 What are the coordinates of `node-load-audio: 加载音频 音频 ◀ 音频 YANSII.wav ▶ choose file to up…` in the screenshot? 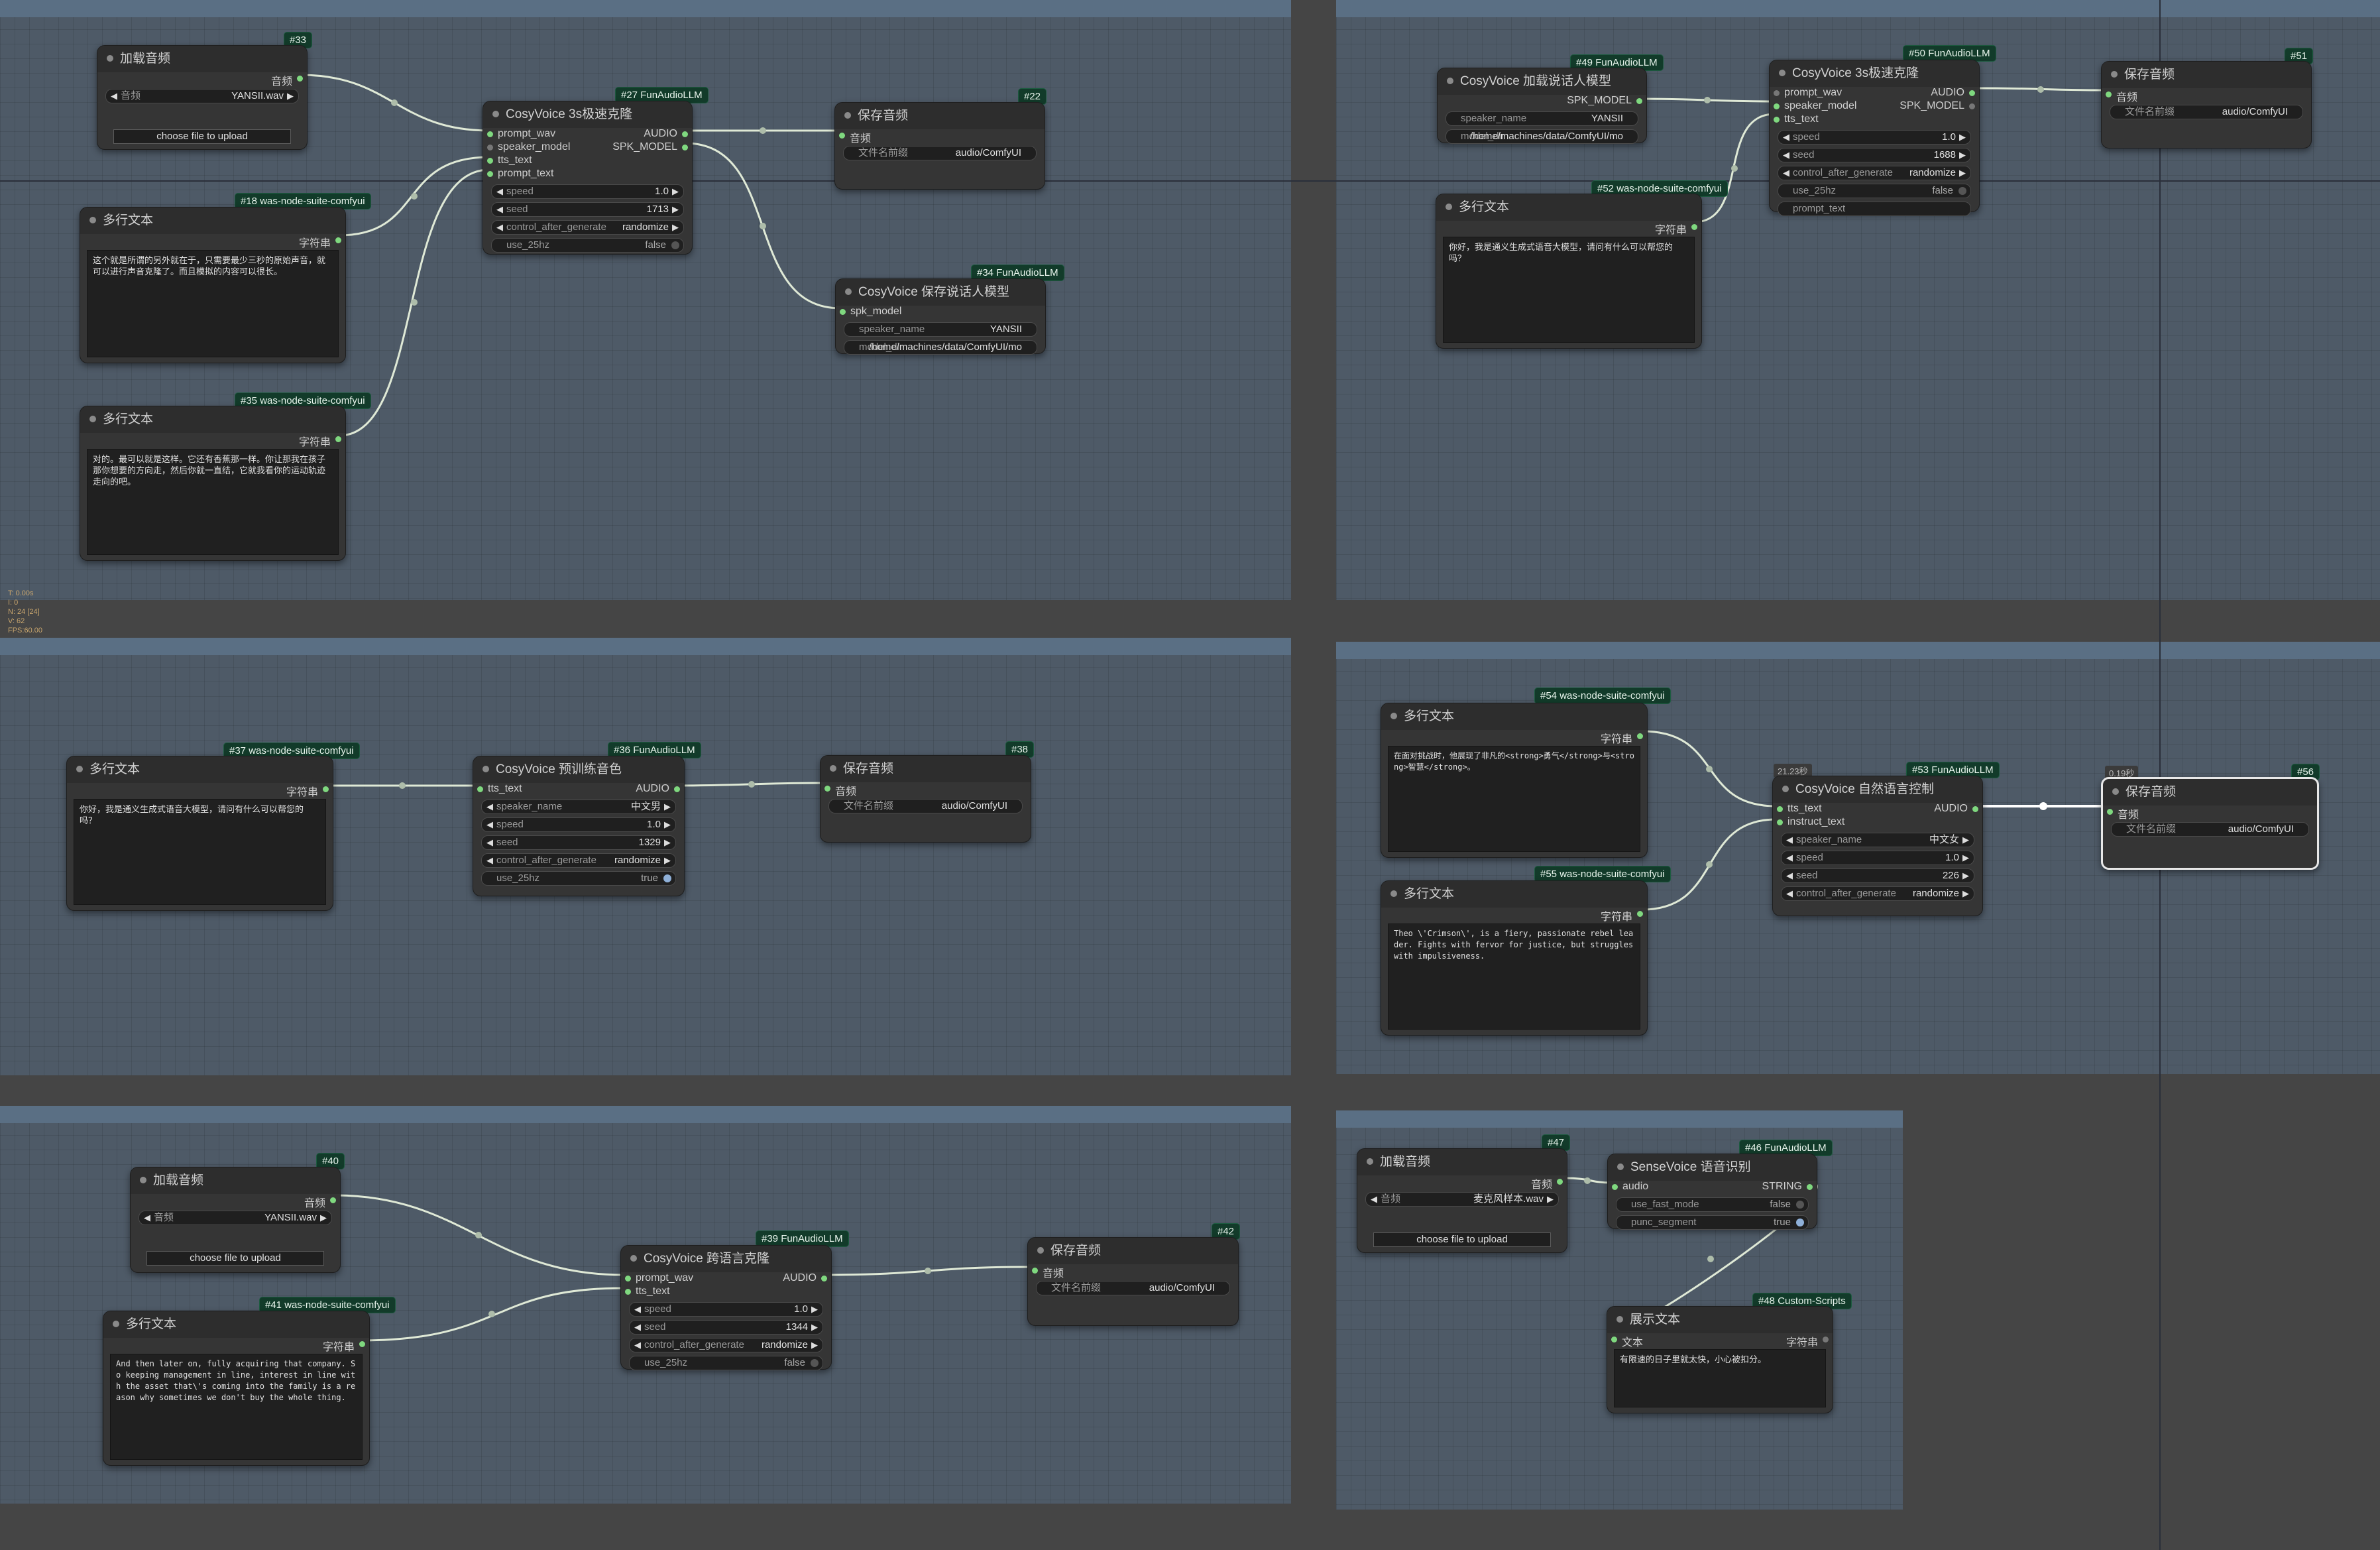 It's located at (235, 1220).